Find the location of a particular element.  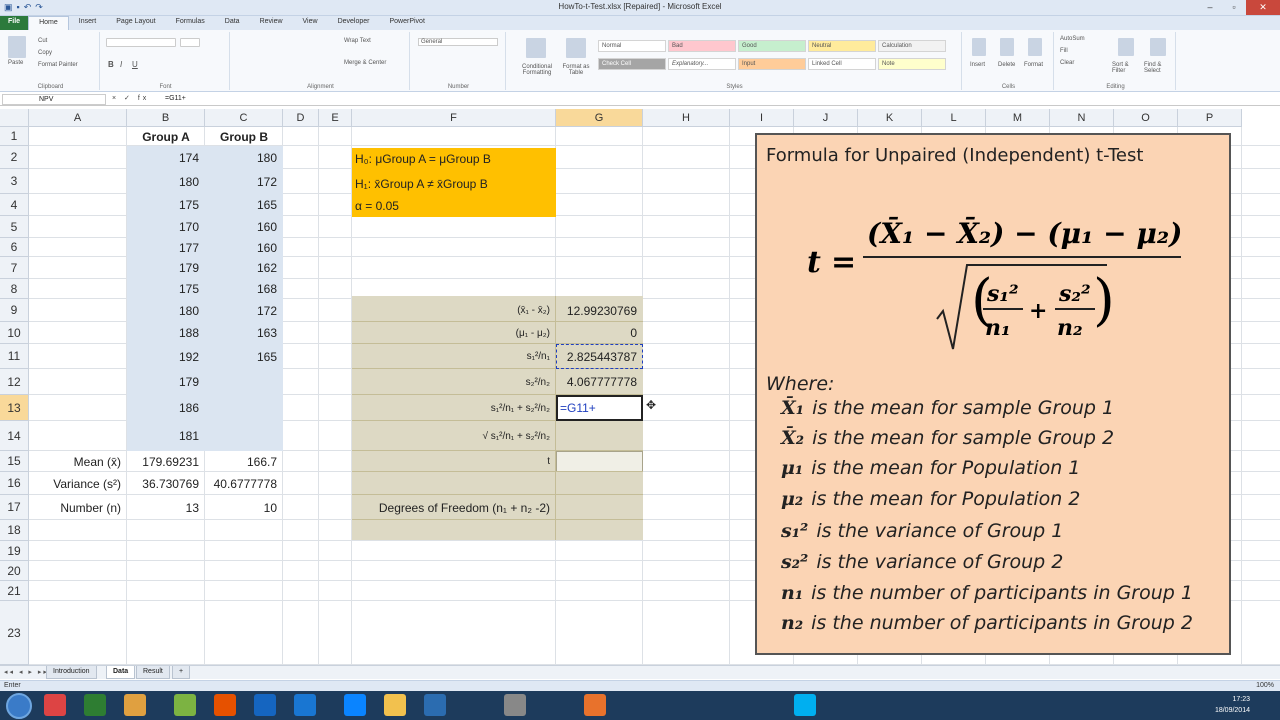

group-b-header: Group B is located at coordinates (244, 136).